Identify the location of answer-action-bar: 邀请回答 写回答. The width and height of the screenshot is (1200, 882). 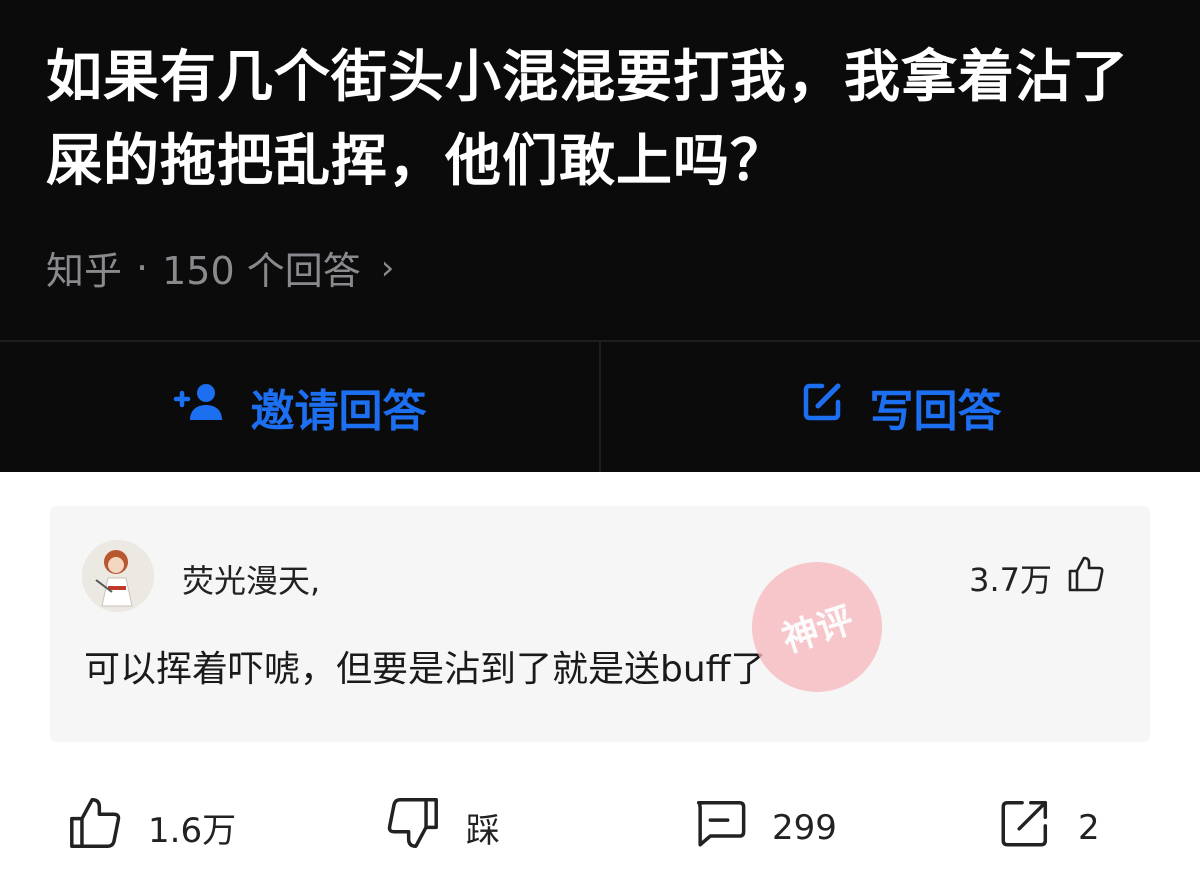
(600, 406).